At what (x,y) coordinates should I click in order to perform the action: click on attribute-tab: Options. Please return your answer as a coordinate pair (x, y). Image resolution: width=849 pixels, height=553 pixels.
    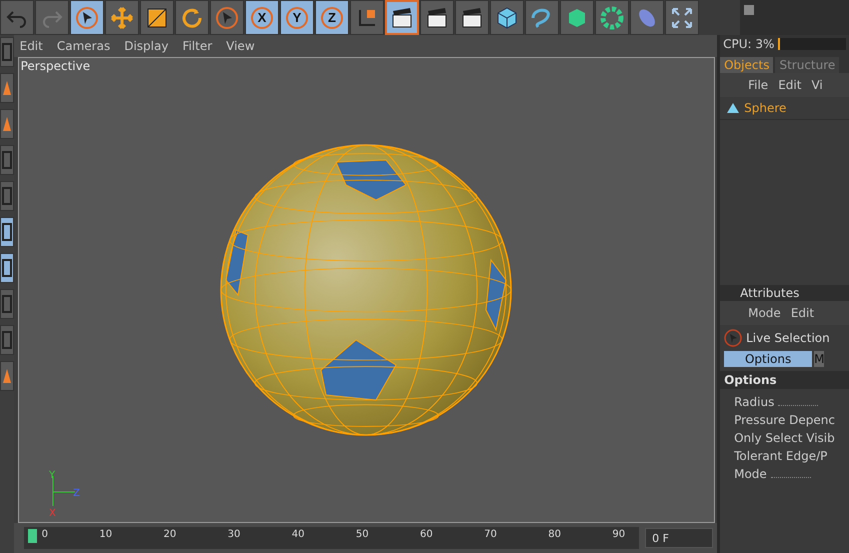
    Looking at the image, I should click on (768, 359).